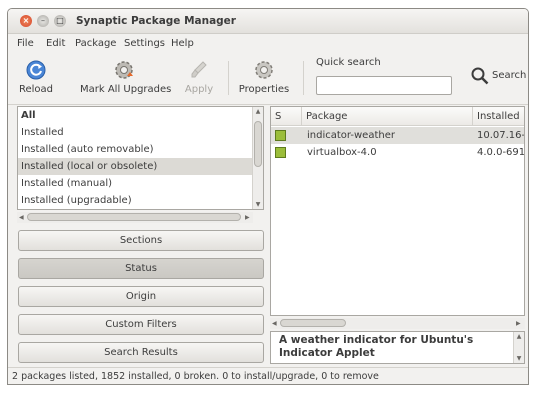 This screenshot has width=540, height=397. What do you see at coordinates (36, 89) in the screenshot?
I see `reload-label: Reload` at bounding box center [36, 89].